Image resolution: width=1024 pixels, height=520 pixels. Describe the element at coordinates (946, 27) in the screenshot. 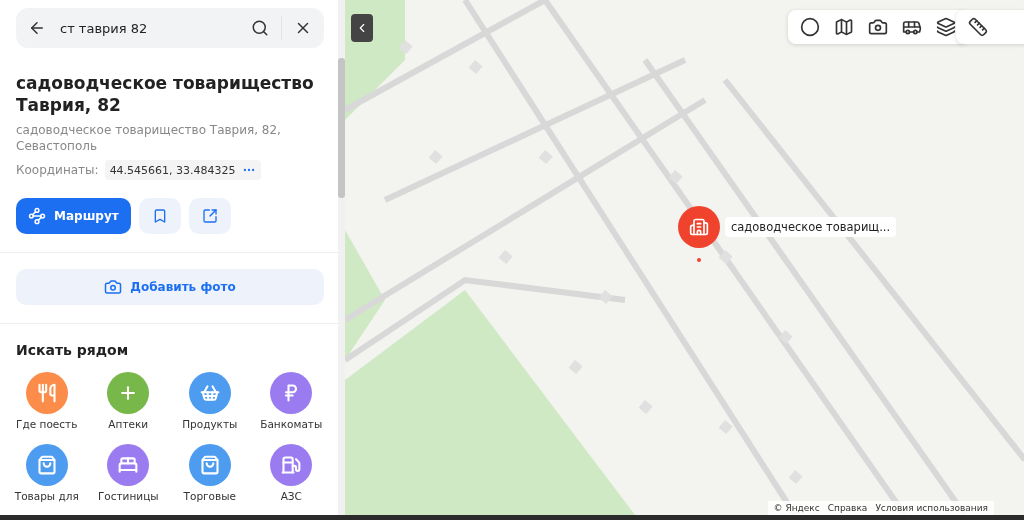

I see `layers-icon` at that location.